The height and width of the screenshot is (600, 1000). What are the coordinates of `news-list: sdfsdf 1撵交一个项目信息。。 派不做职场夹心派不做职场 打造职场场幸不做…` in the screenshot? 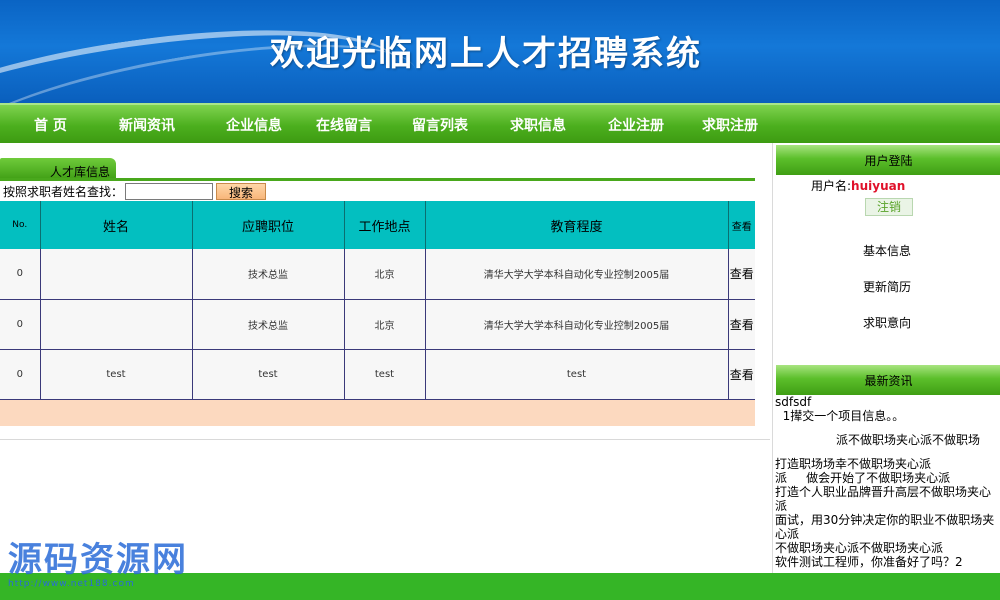 It's located at (887, 482).